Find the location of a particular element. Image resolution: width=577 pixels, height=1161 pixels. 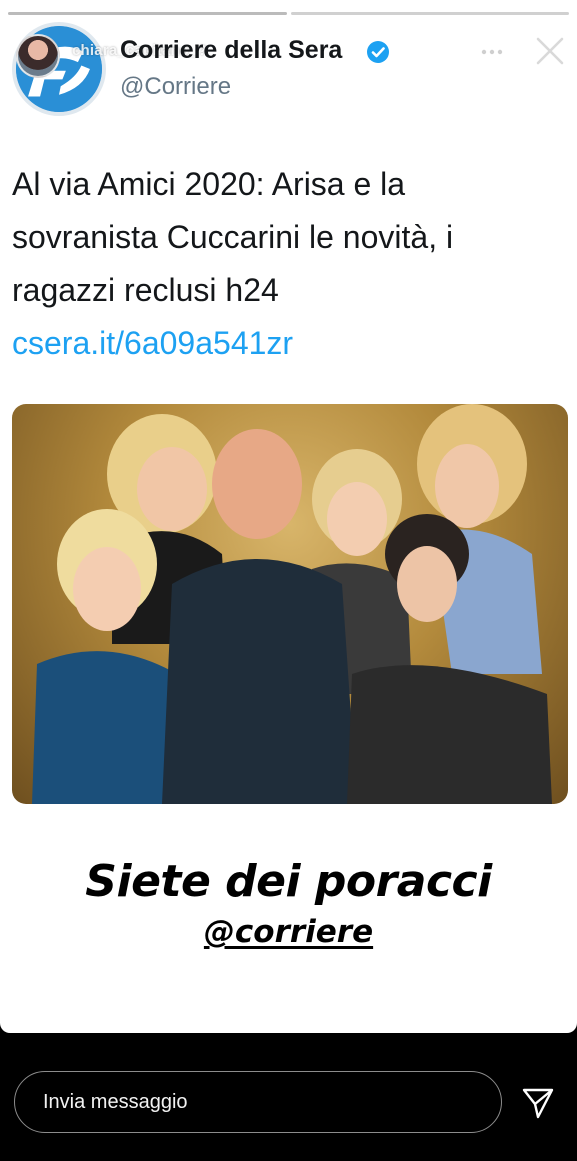

send-paper-plane-icon is located at coordinates (538, 1103).